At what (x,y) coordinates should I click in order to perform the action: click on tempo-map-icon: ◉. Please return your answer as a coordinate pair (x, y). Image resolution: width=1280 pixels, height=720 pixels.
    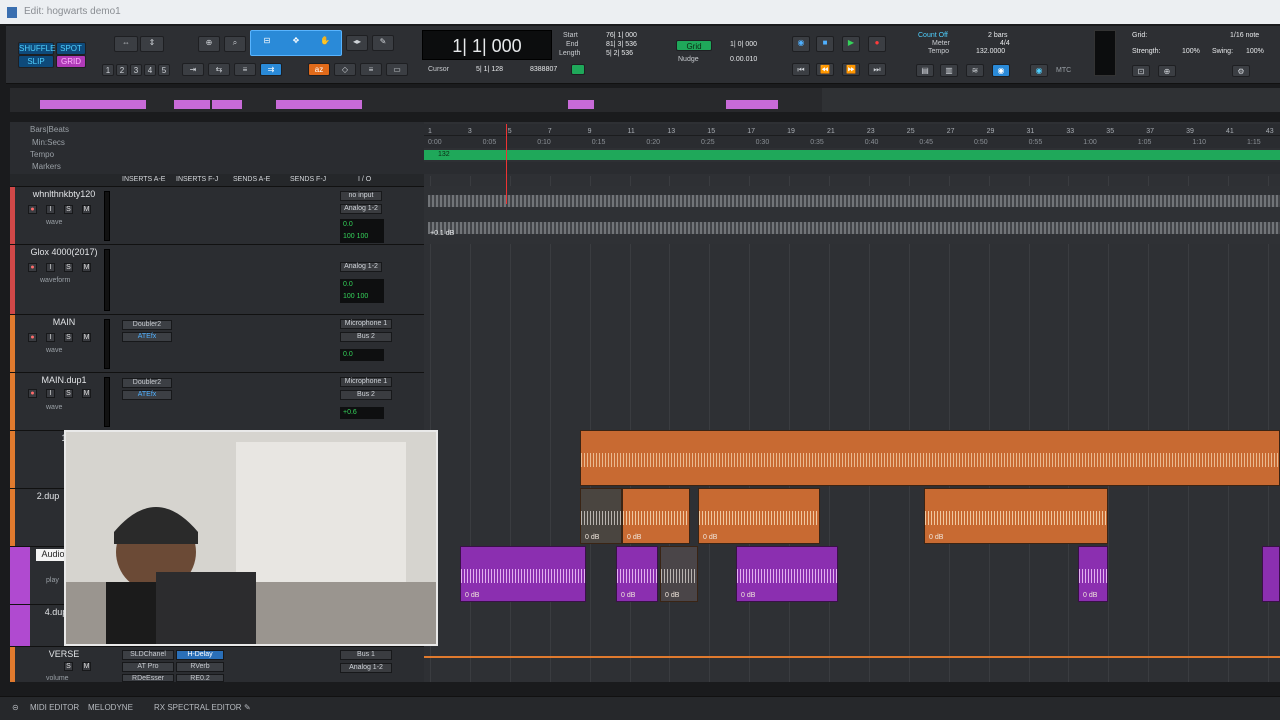
    Looking at the image, I should click on (1001, 70).